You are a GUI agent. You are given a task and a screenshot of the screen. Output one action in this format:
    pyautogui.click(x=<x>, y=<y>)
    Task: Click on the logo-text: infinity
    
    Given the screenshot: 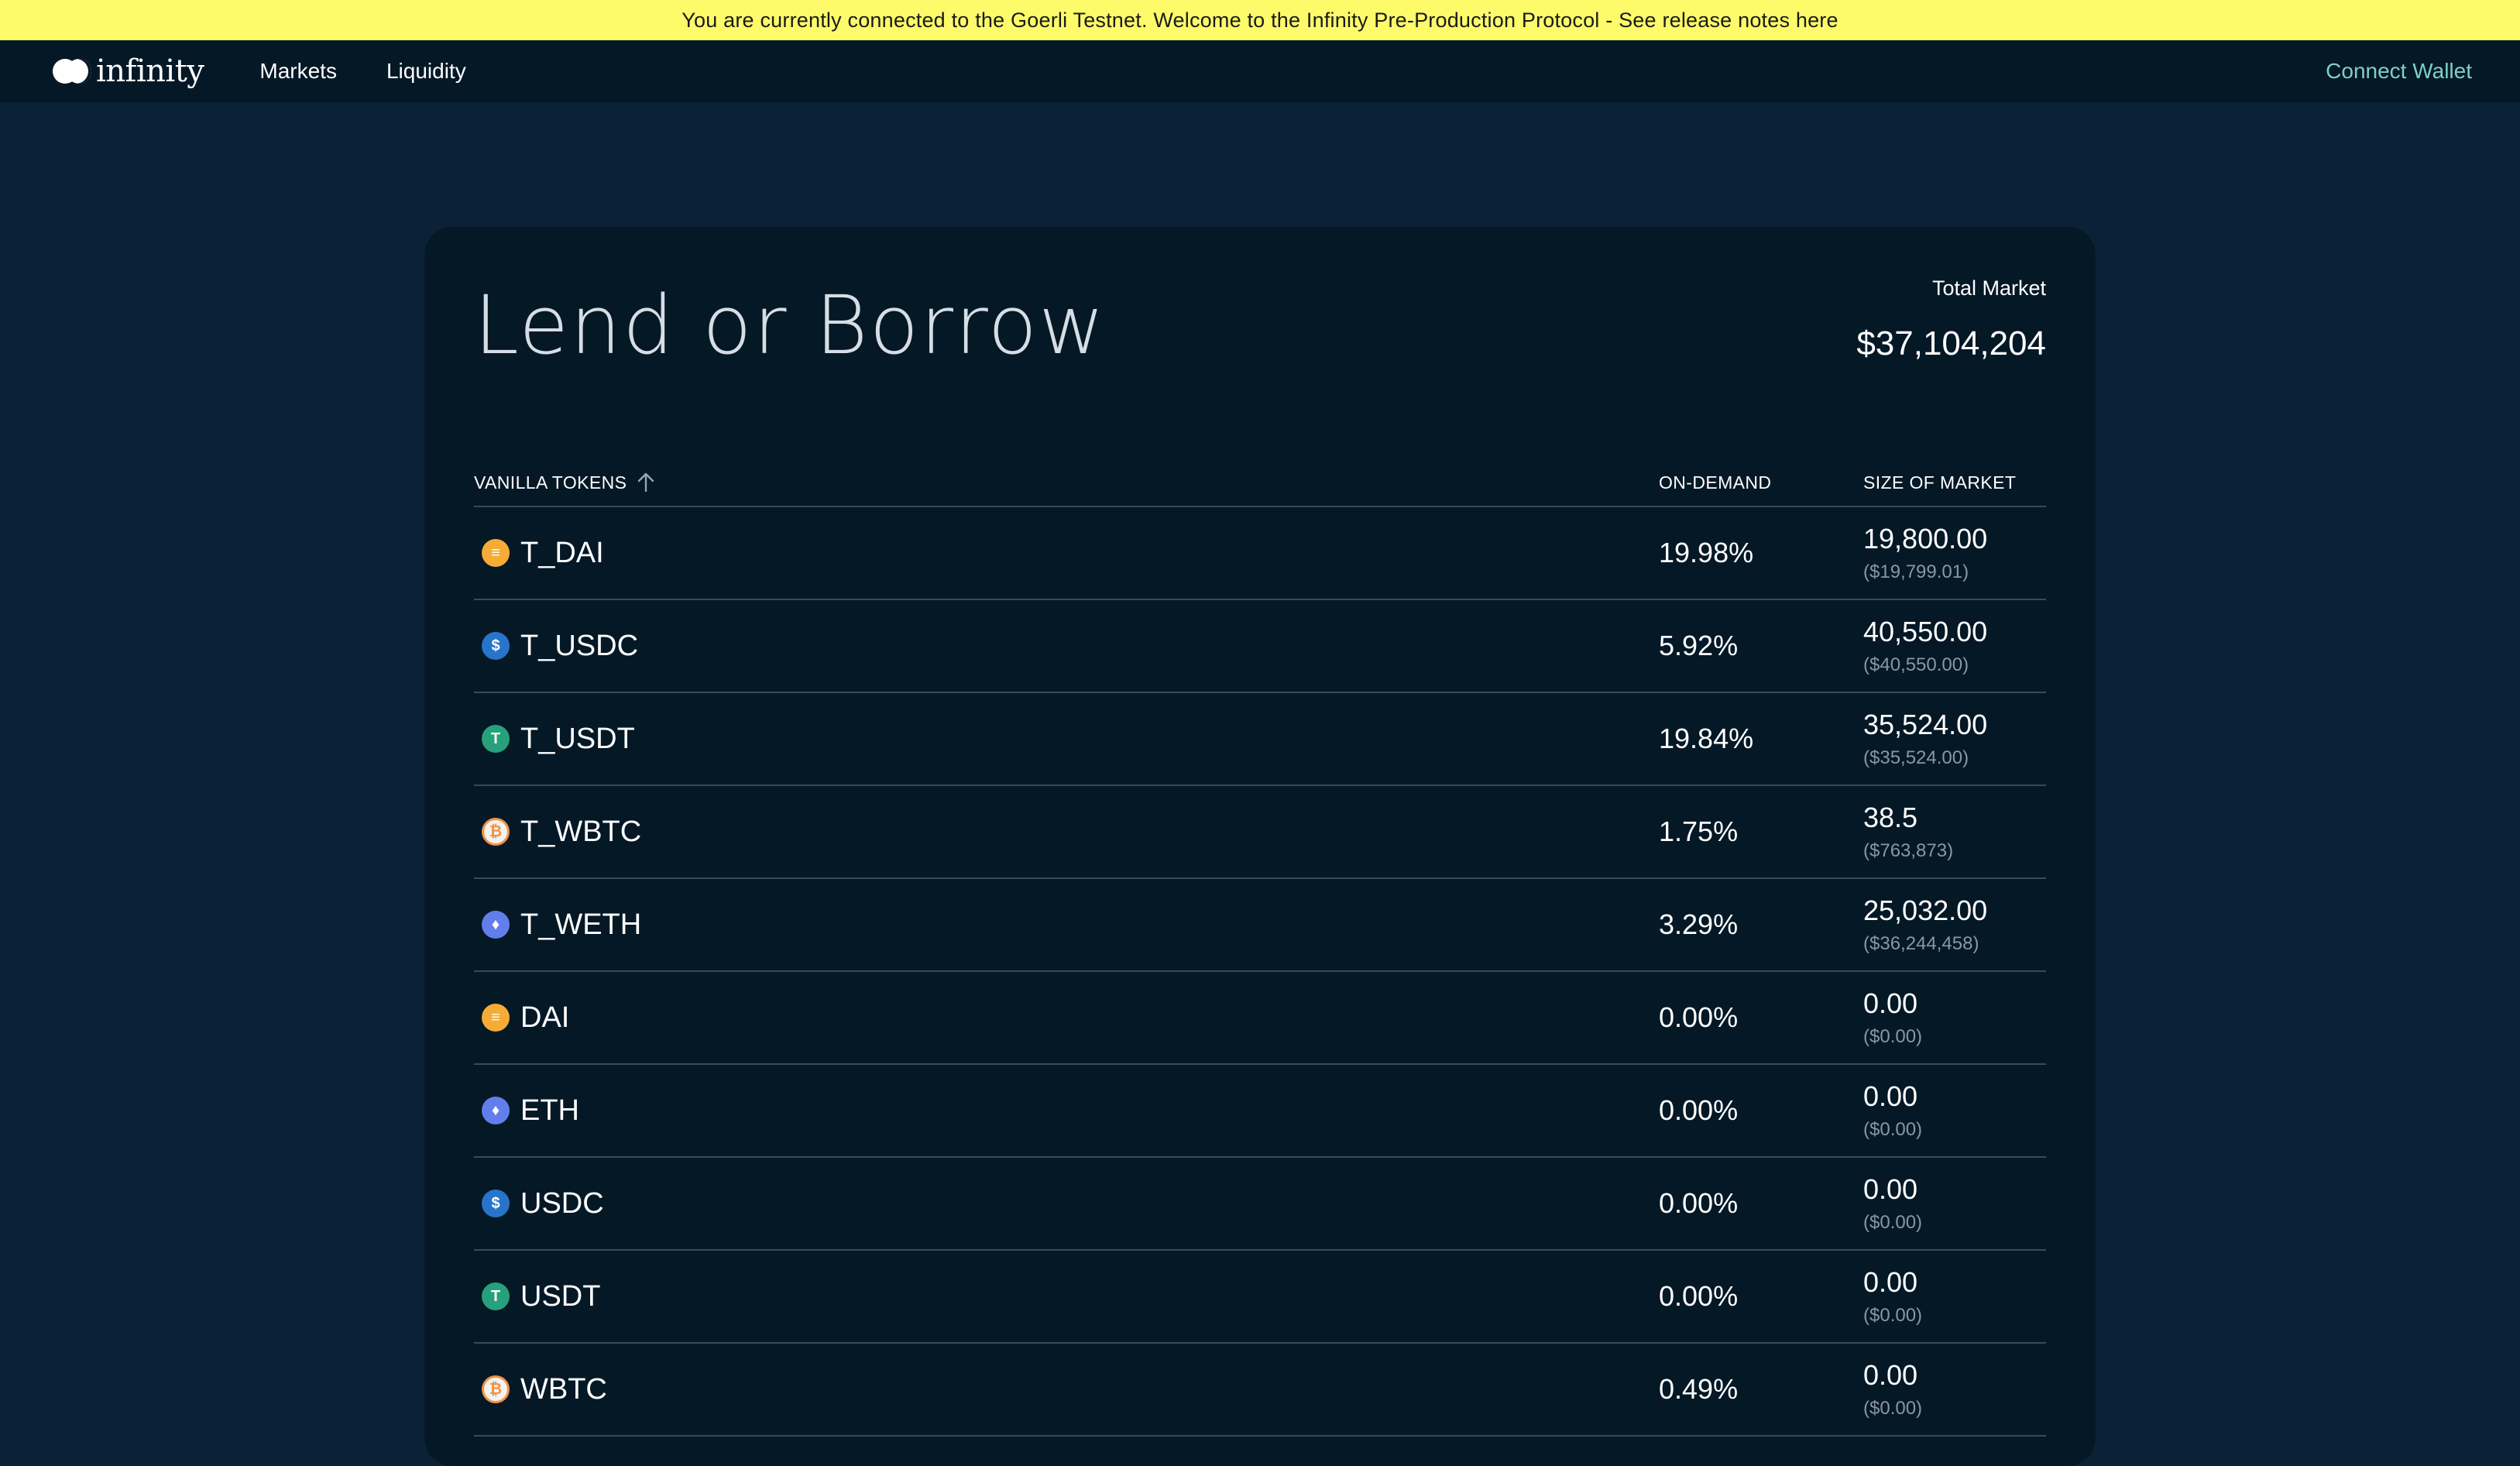 What is the action you would take?
    pyautogui.click(x=150, y=71)
    